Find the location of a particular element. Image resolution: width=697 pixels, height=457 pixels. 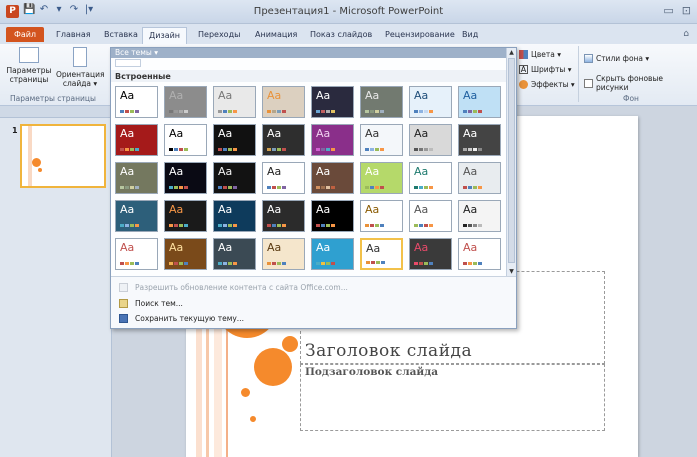

decor-circle is located at coordinates (245, 392).